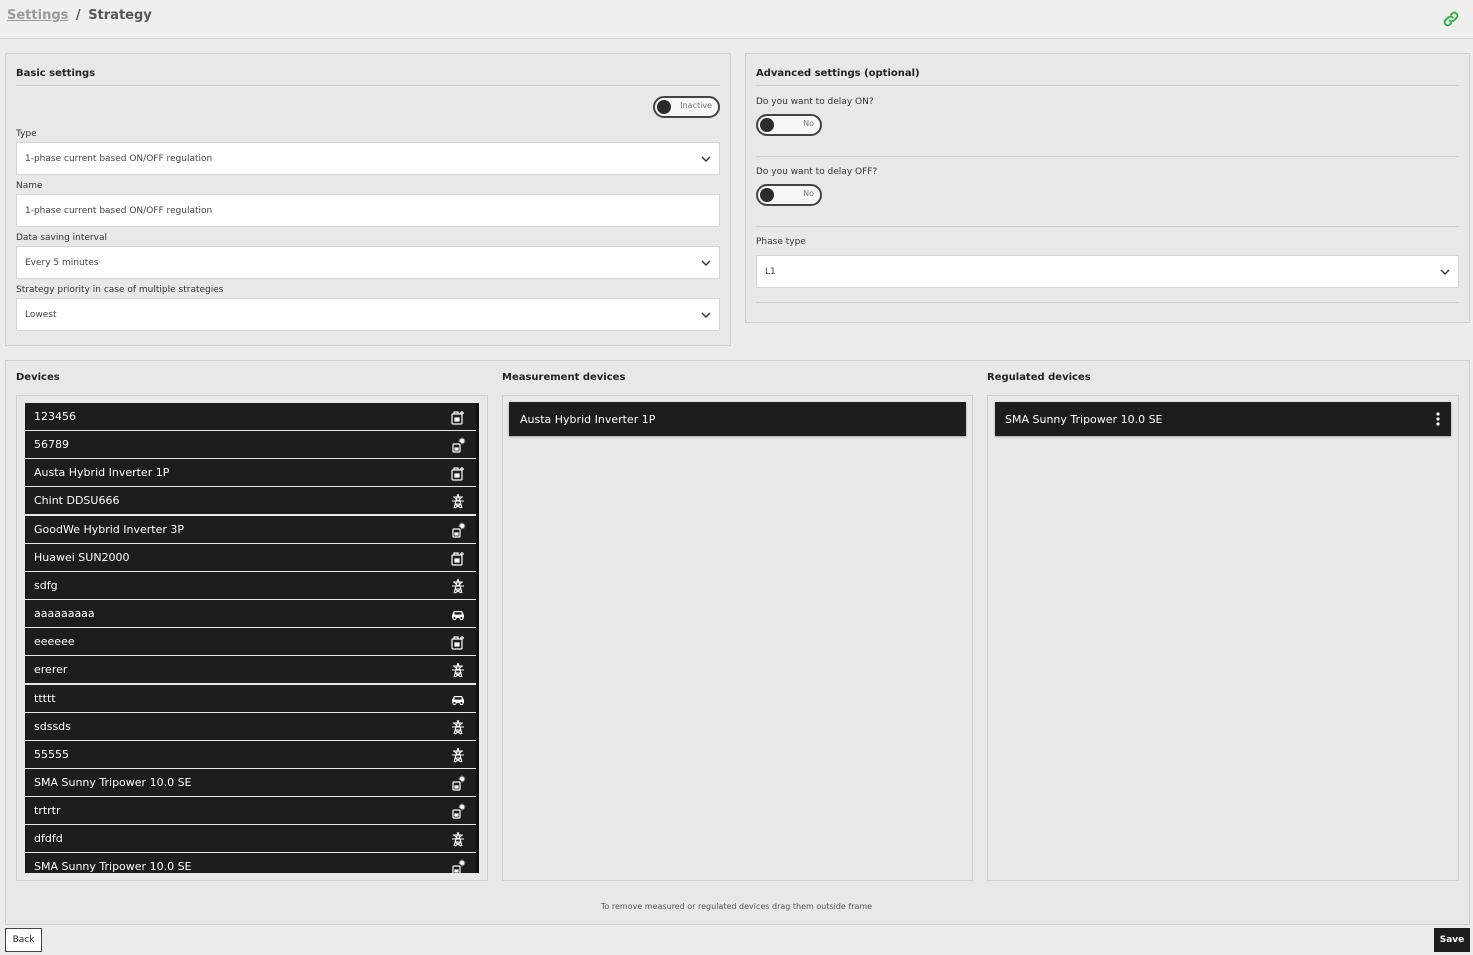  What do you see at coordinates (77, 501) in the screenshot?
I see `device-name: Chint DDSU666` at bounding box center [77, 501].